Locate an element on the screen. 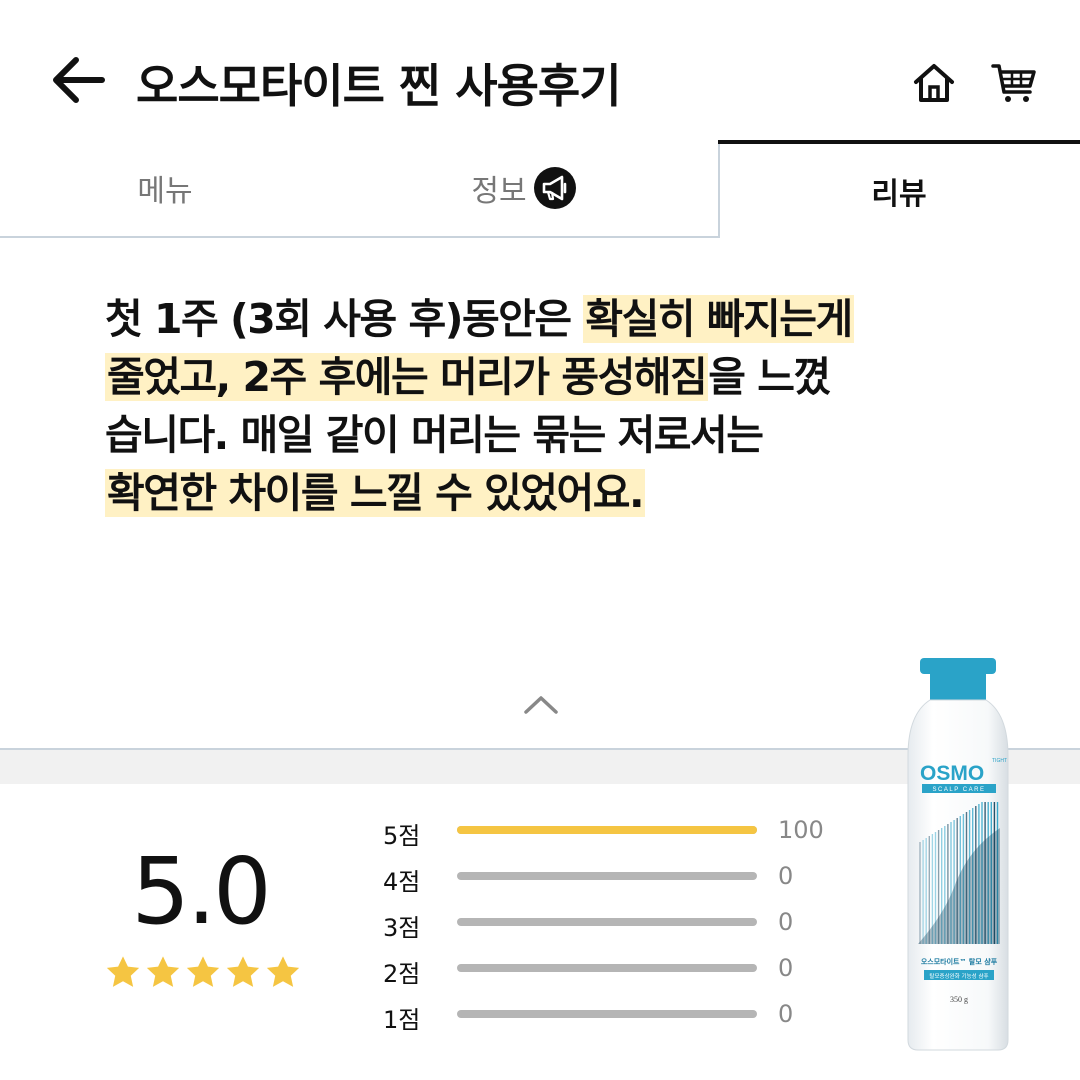 The image size is (1080, 1080). top-app-bar: 오스모타이트 찐 사용후기 is located at coordinates (540, 70).